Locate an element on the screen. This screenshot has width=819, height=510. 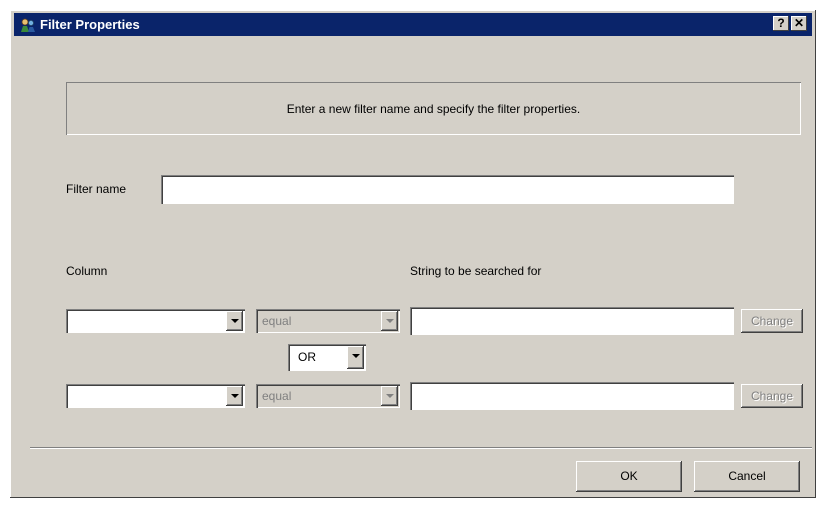
logic-operator-value: OR is located at coordinates (307, 357).